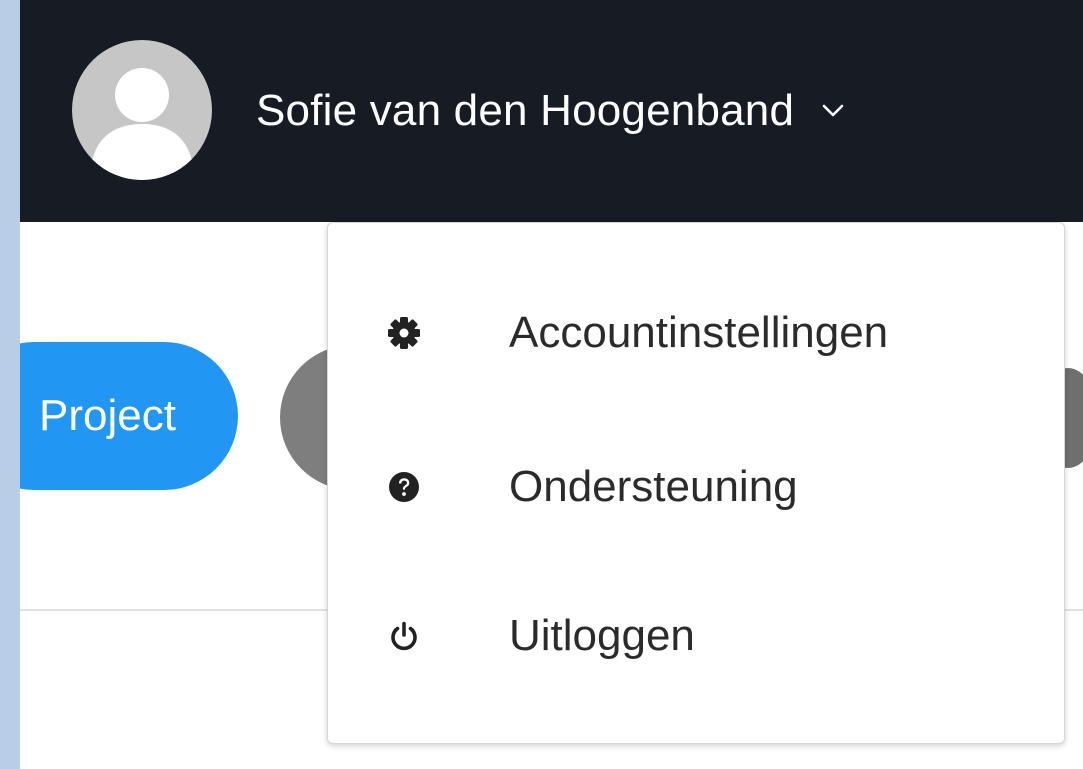  Describe the element at coordinates (107, 415) in the screenshot. I see `project-button-label: Project` at that location.